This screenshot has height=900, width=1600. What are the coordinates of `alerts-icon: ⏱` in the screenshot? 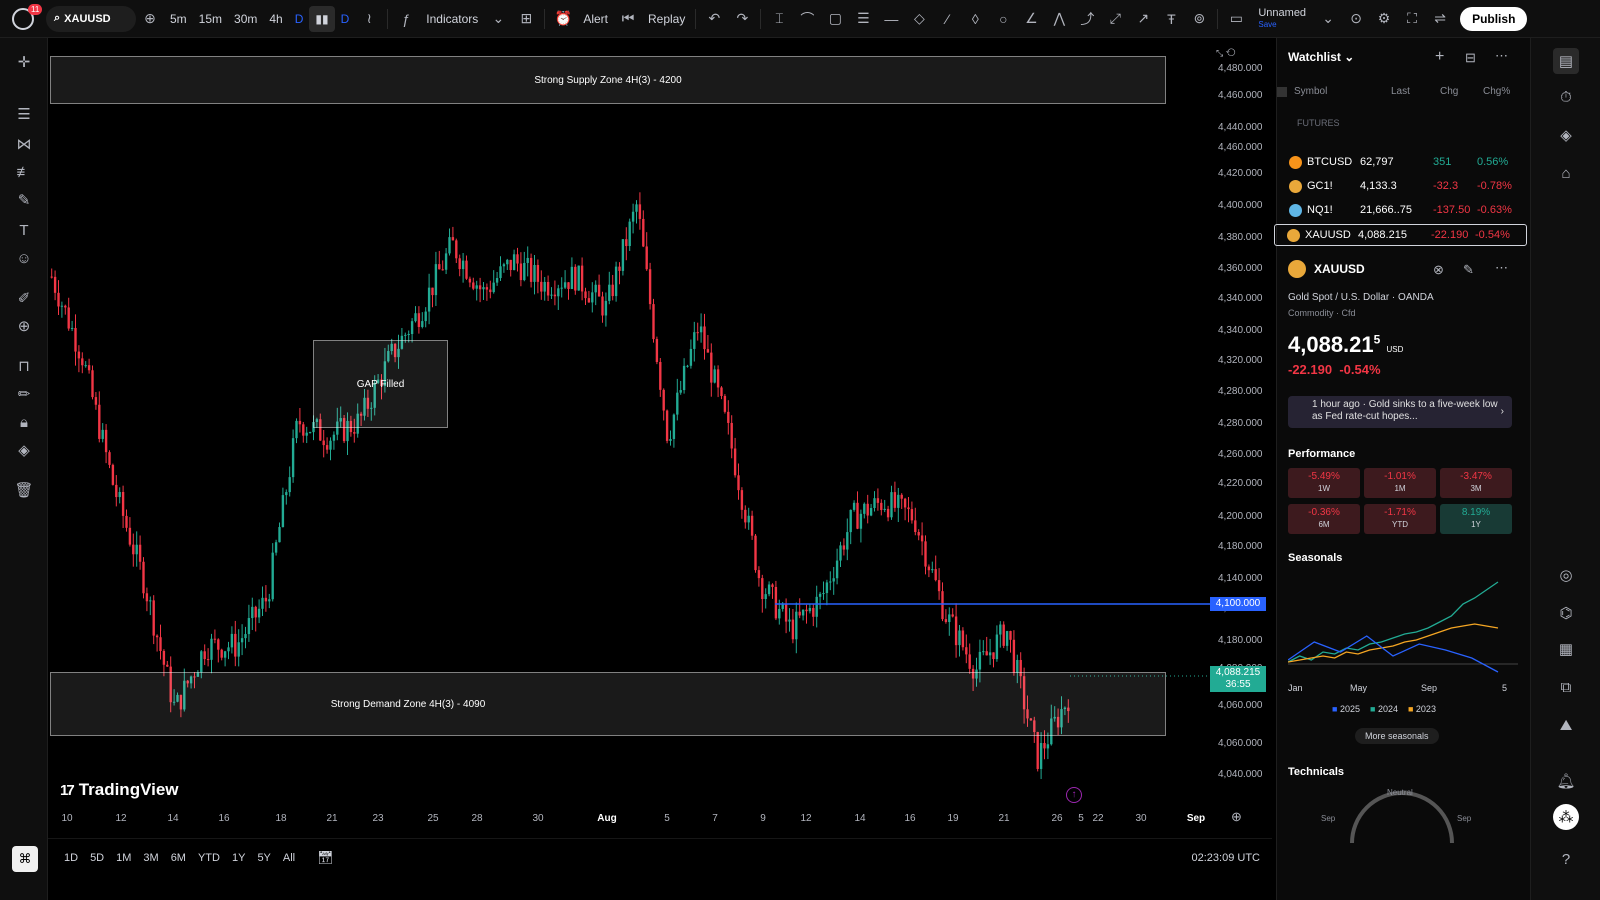 It's located at (1566, 97).